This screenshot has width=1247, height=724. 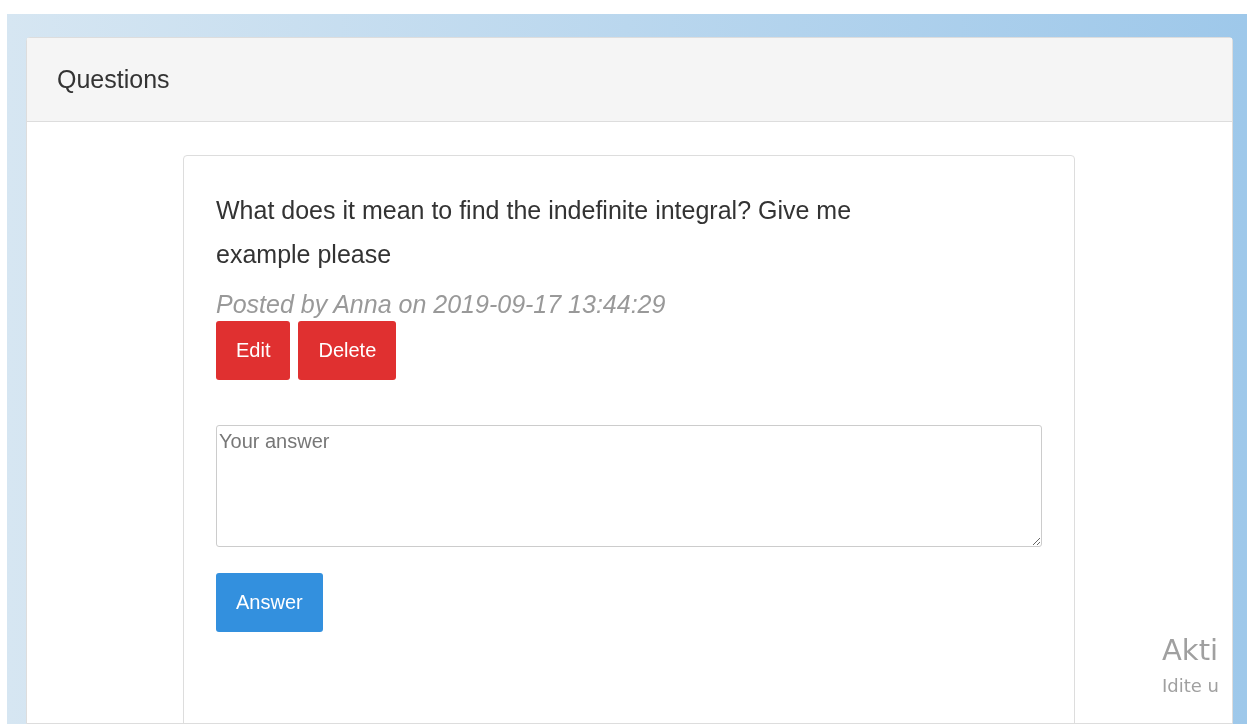 What do you see at coordinates (441, 304) in the screenshot?
I see `post-meta: Posted by Anna on 2019-09-17 13:44:29` at bounding box center [441, 304].